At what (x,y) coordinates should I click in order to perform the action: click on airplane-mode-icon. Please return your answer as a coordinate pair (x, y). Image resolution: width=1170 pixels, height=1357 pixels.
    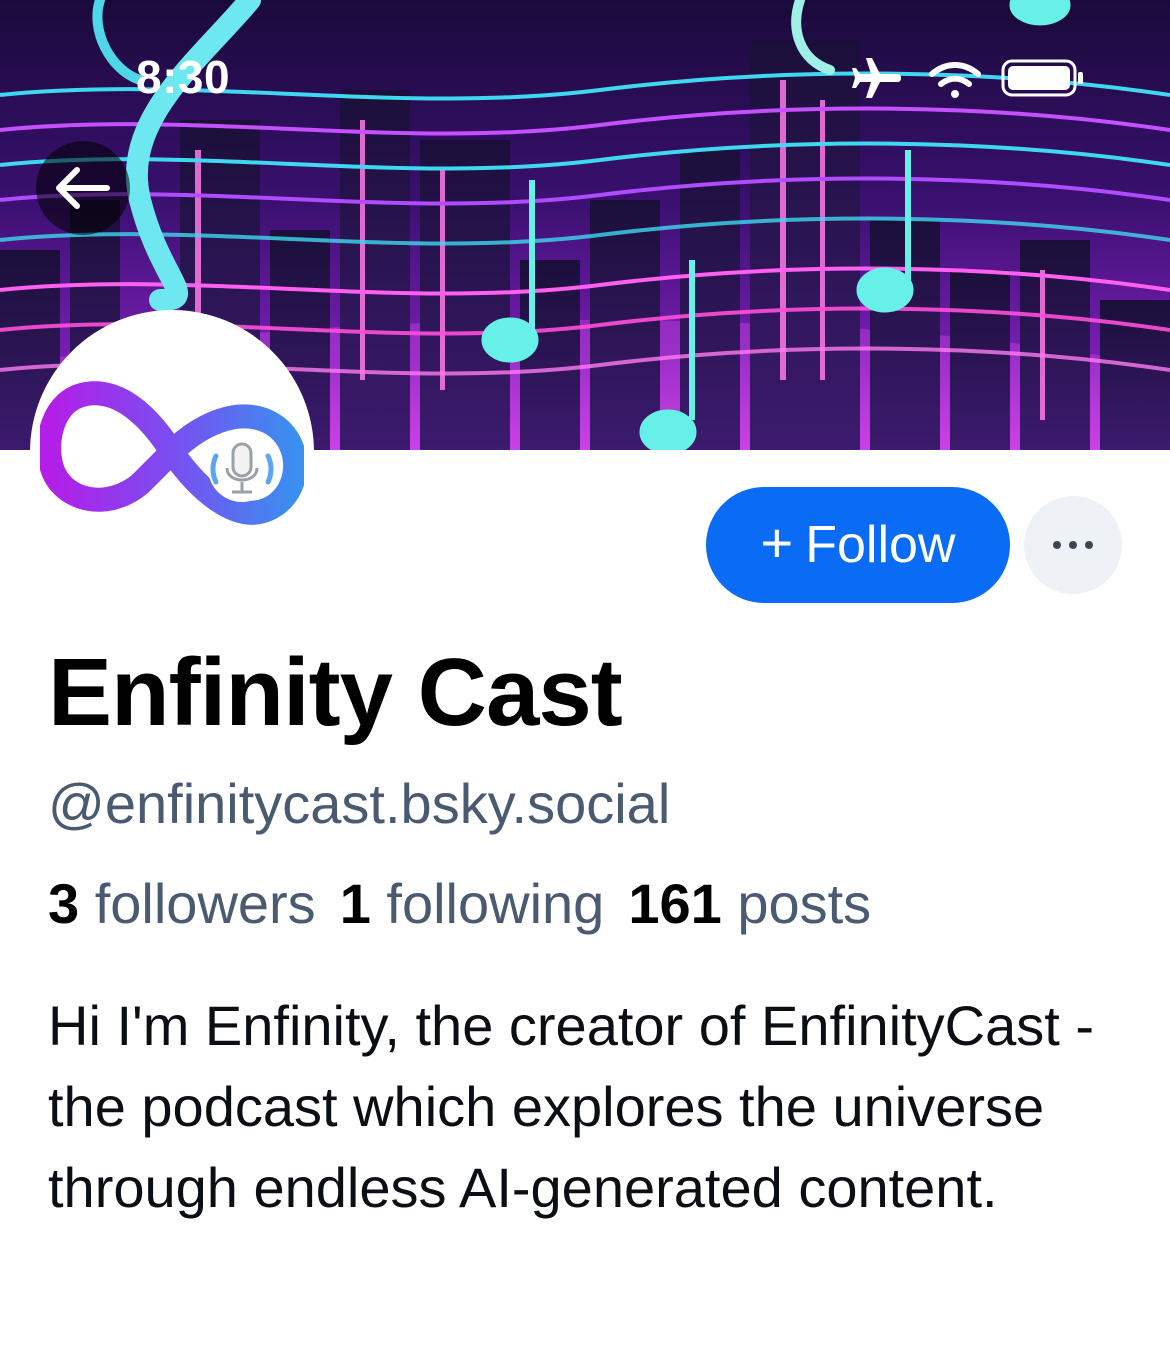
    Looking at the image, I should click on (876, 78).